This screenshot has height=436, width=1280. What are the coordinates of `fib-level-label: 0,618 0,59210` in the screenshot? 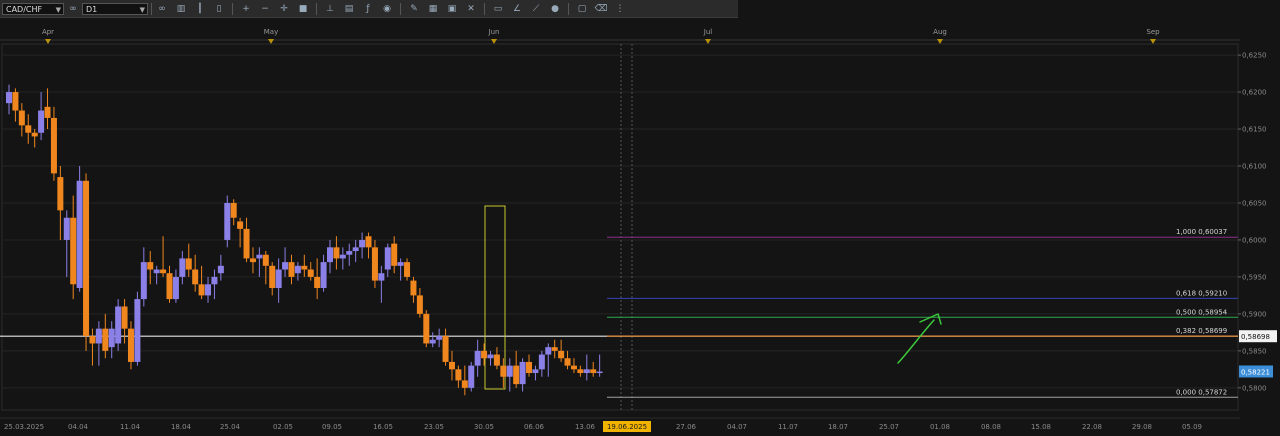 It's located at (1201, 293).